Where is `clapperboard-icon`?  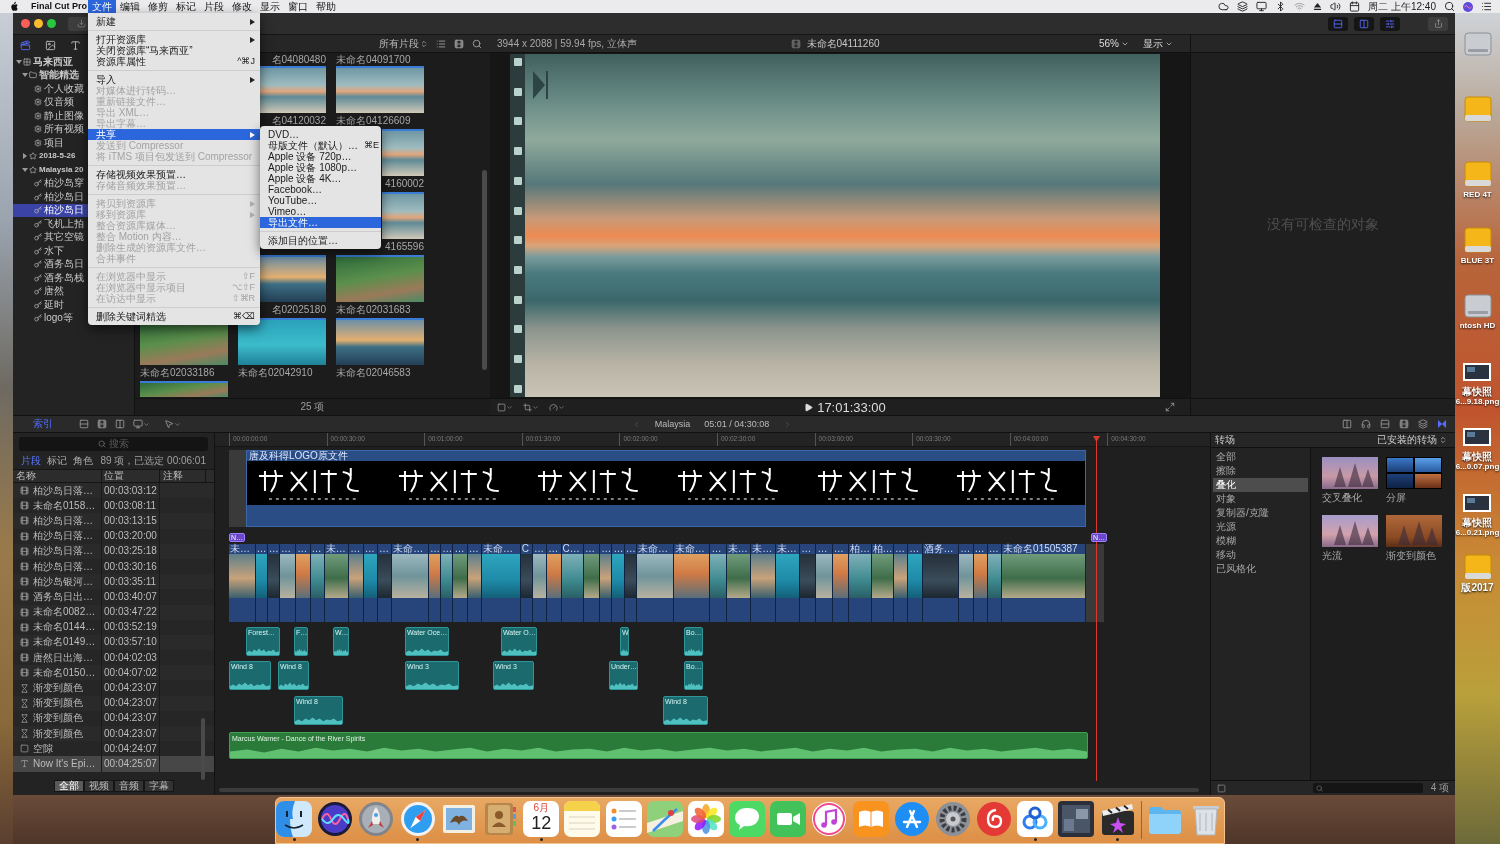
clapperboard-icon is located at coordinates (1117, 819).